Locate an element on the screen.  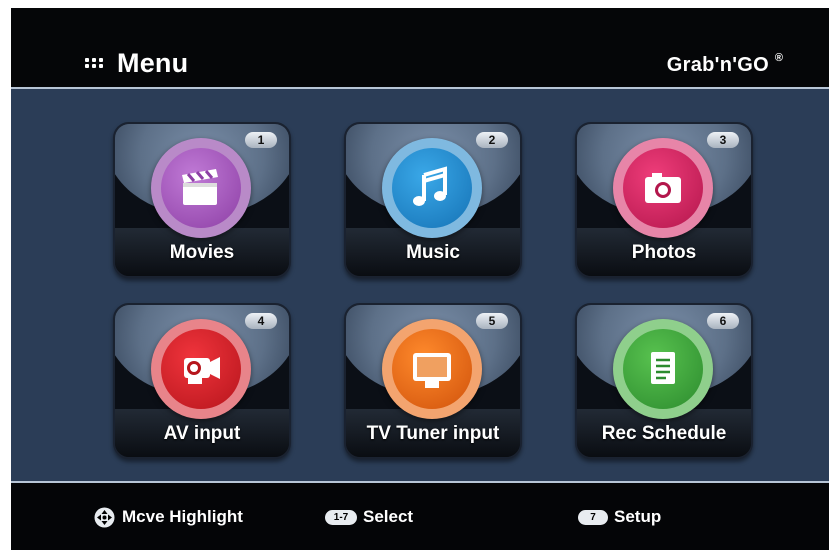
hint-setup: 7 Setup is located at coordinates (638, 518).